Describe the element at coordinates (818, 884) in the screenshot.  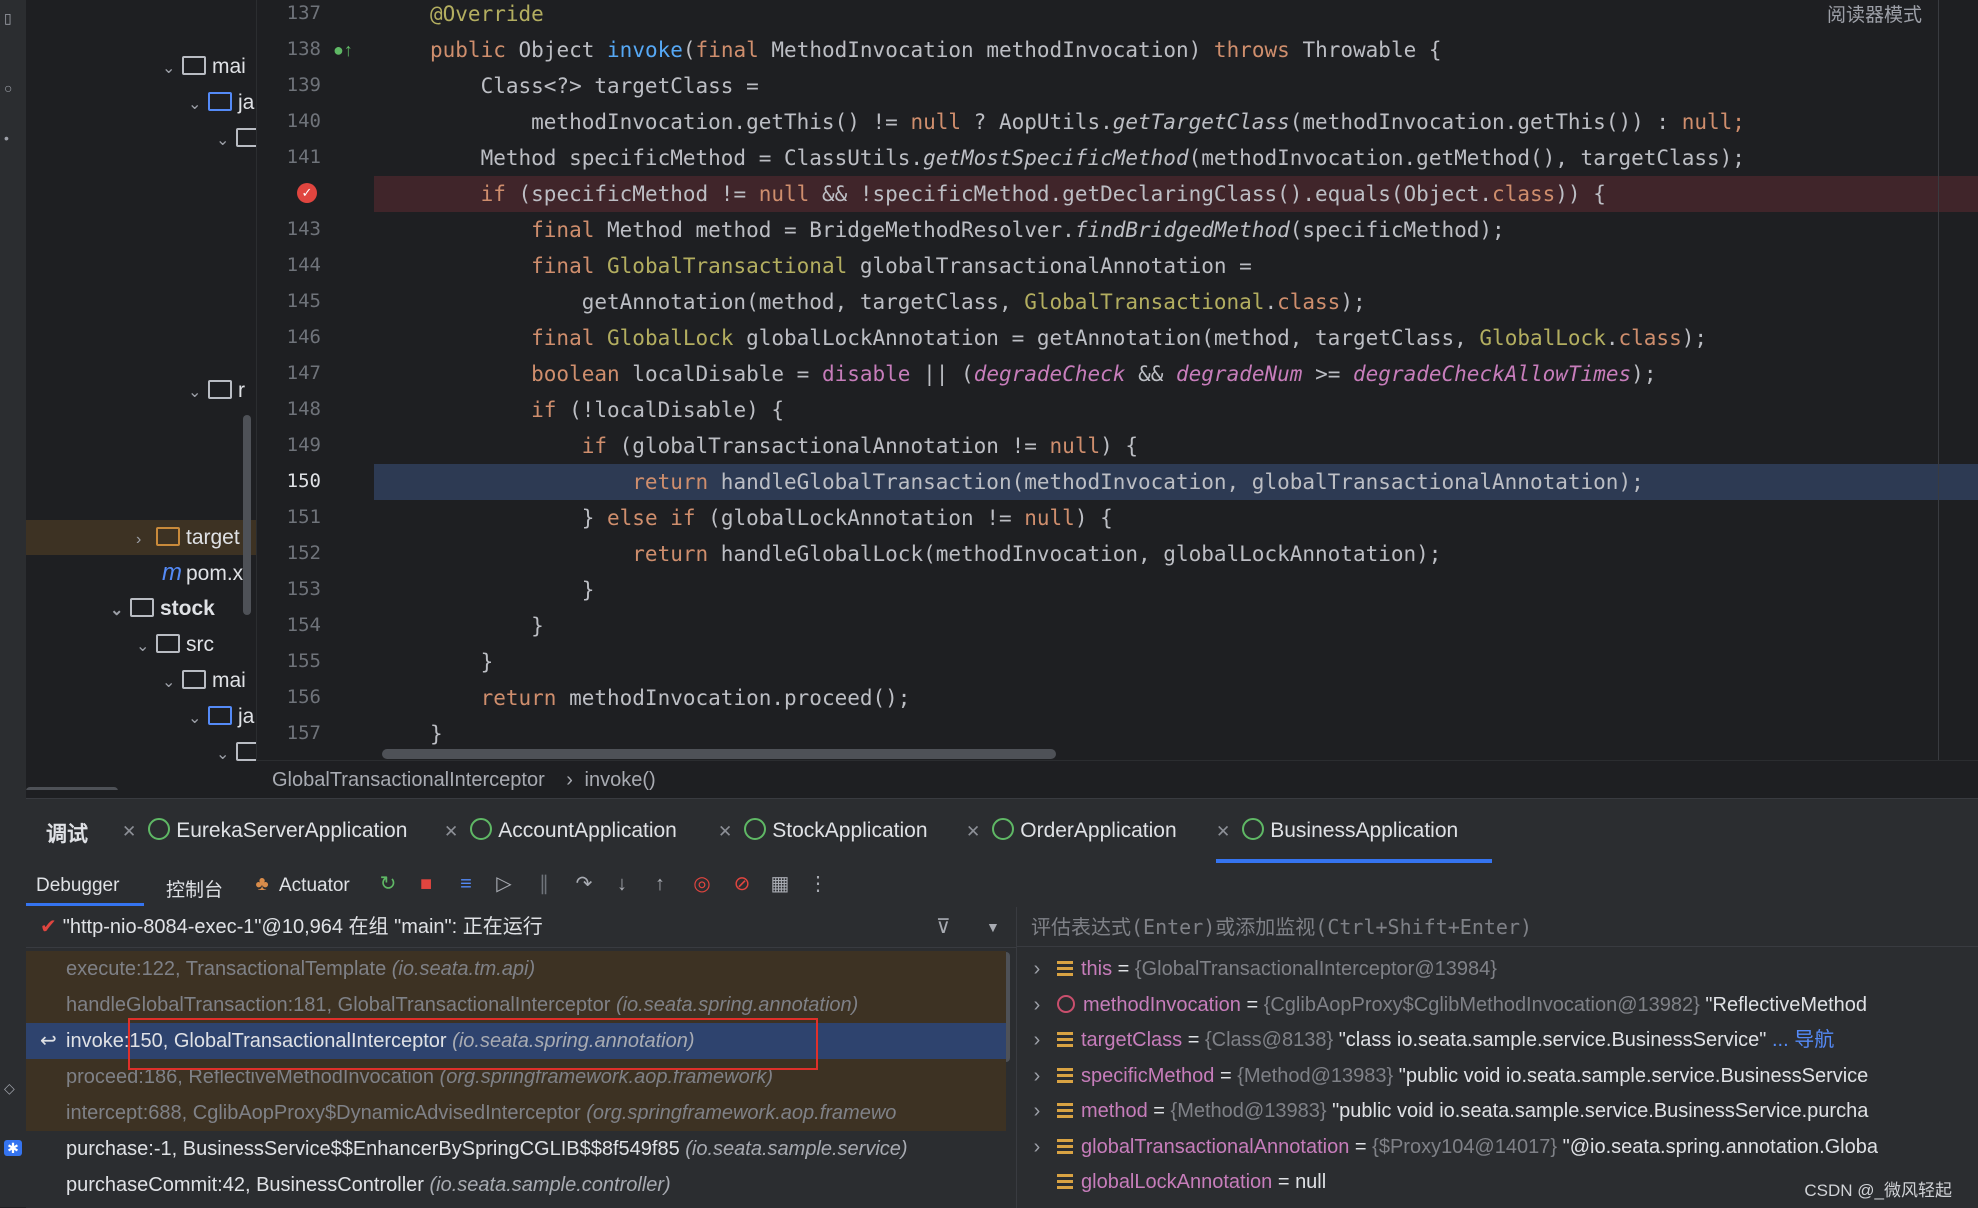
I see `more-options-icon: ⋮` at that location.